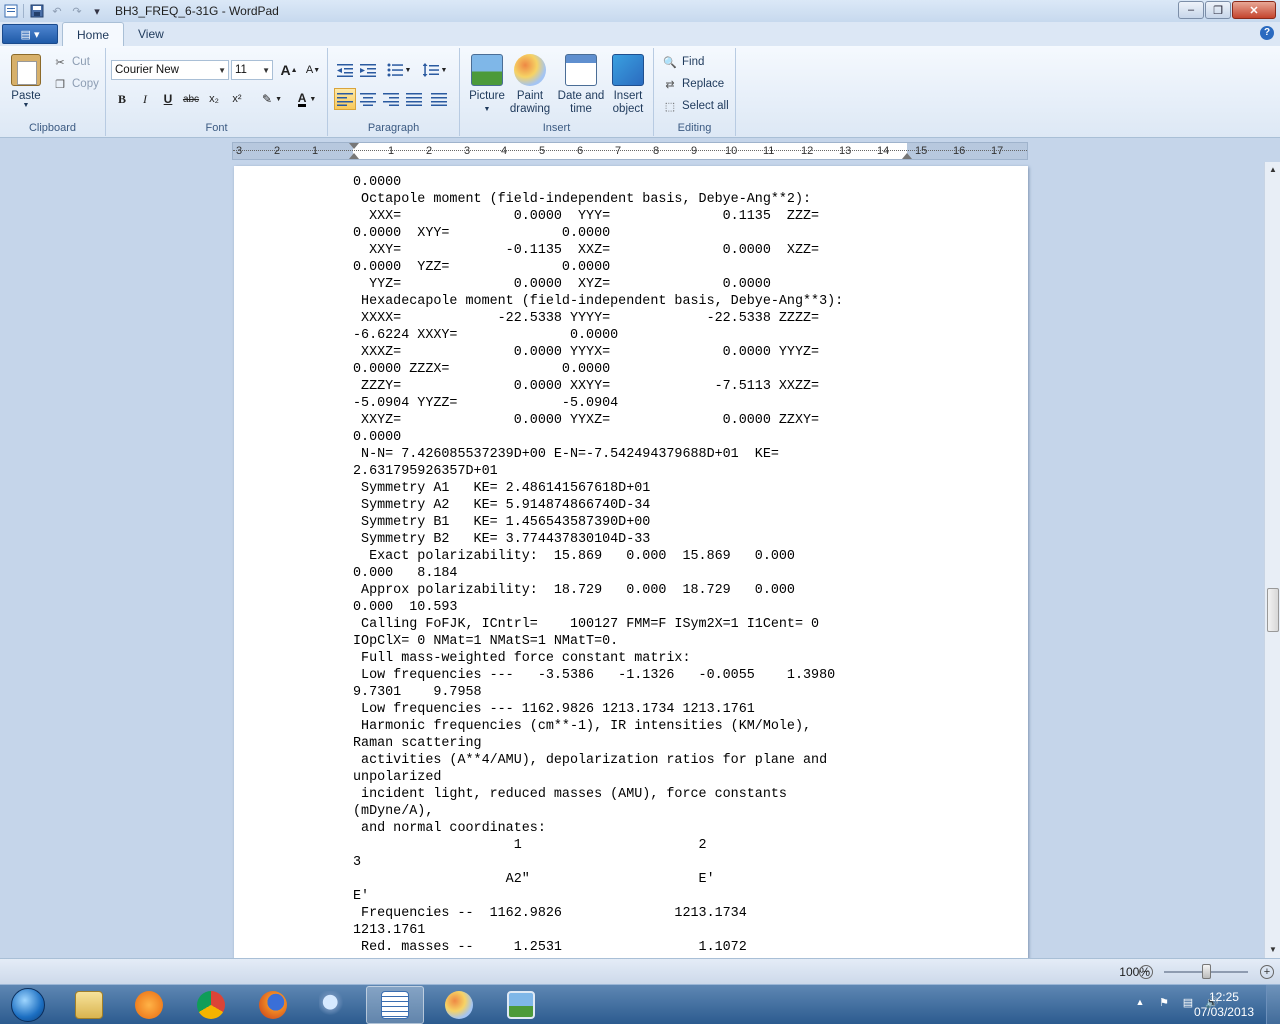  Describe the element at coordinates (354, 146) in the screenshot. I see `left-indent-marker` at that location.